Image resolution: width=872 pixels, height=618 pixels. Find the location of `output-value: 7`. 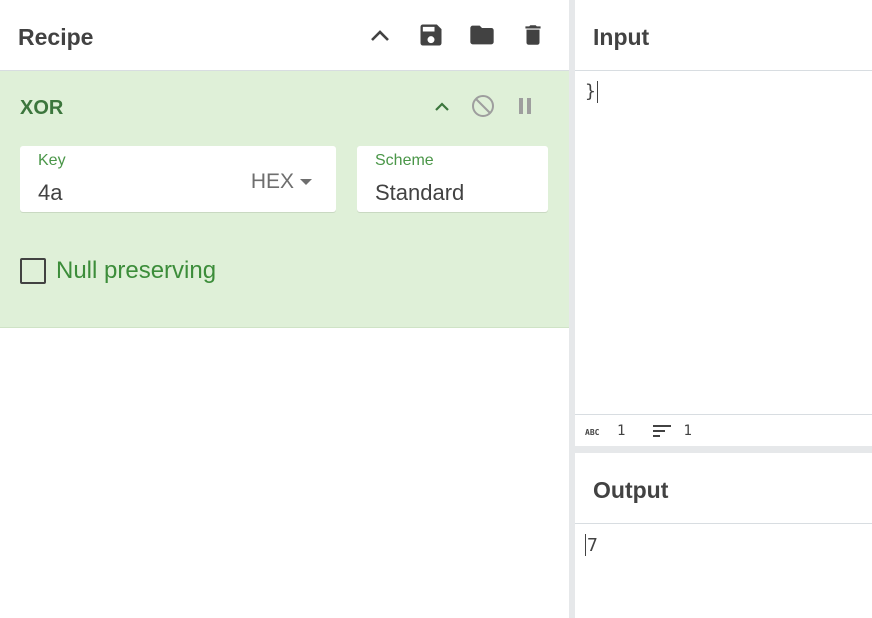

output-value: 7 is located at coordinates (592, 545).